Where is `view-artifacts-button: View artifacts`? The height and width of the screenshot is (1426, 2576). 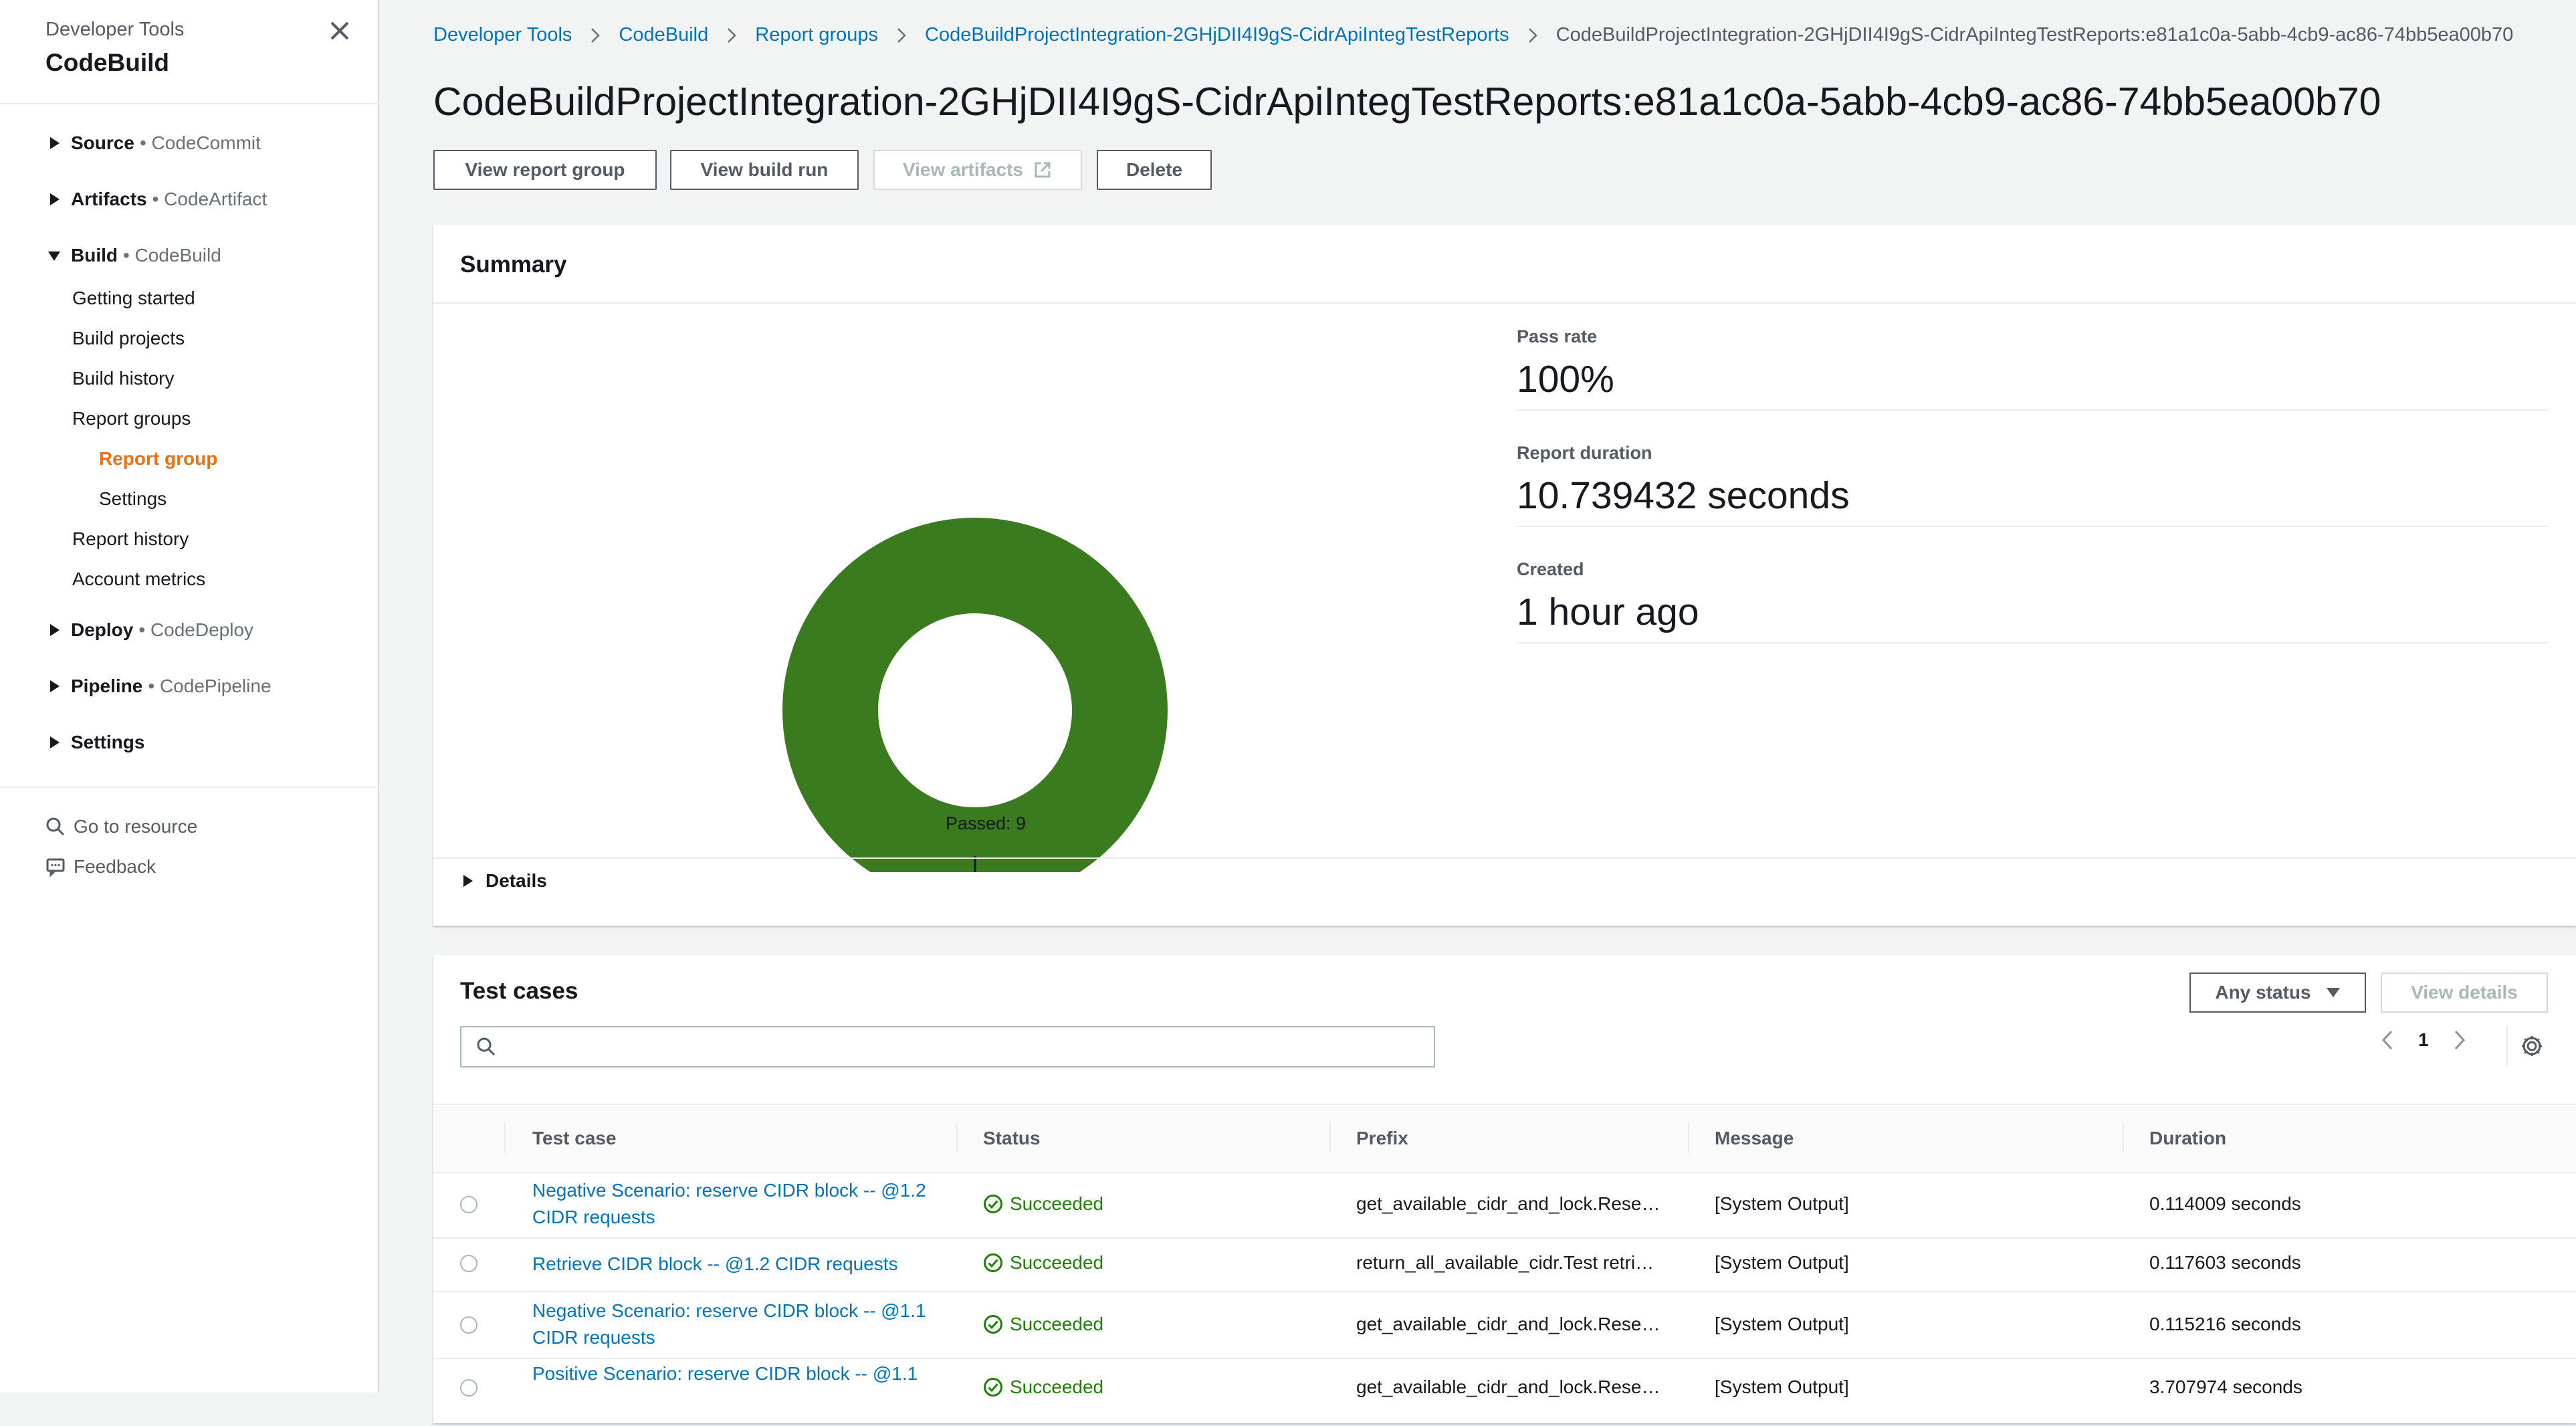
view-artifacts-button: View artifacts is located at coordinates (978, 170).